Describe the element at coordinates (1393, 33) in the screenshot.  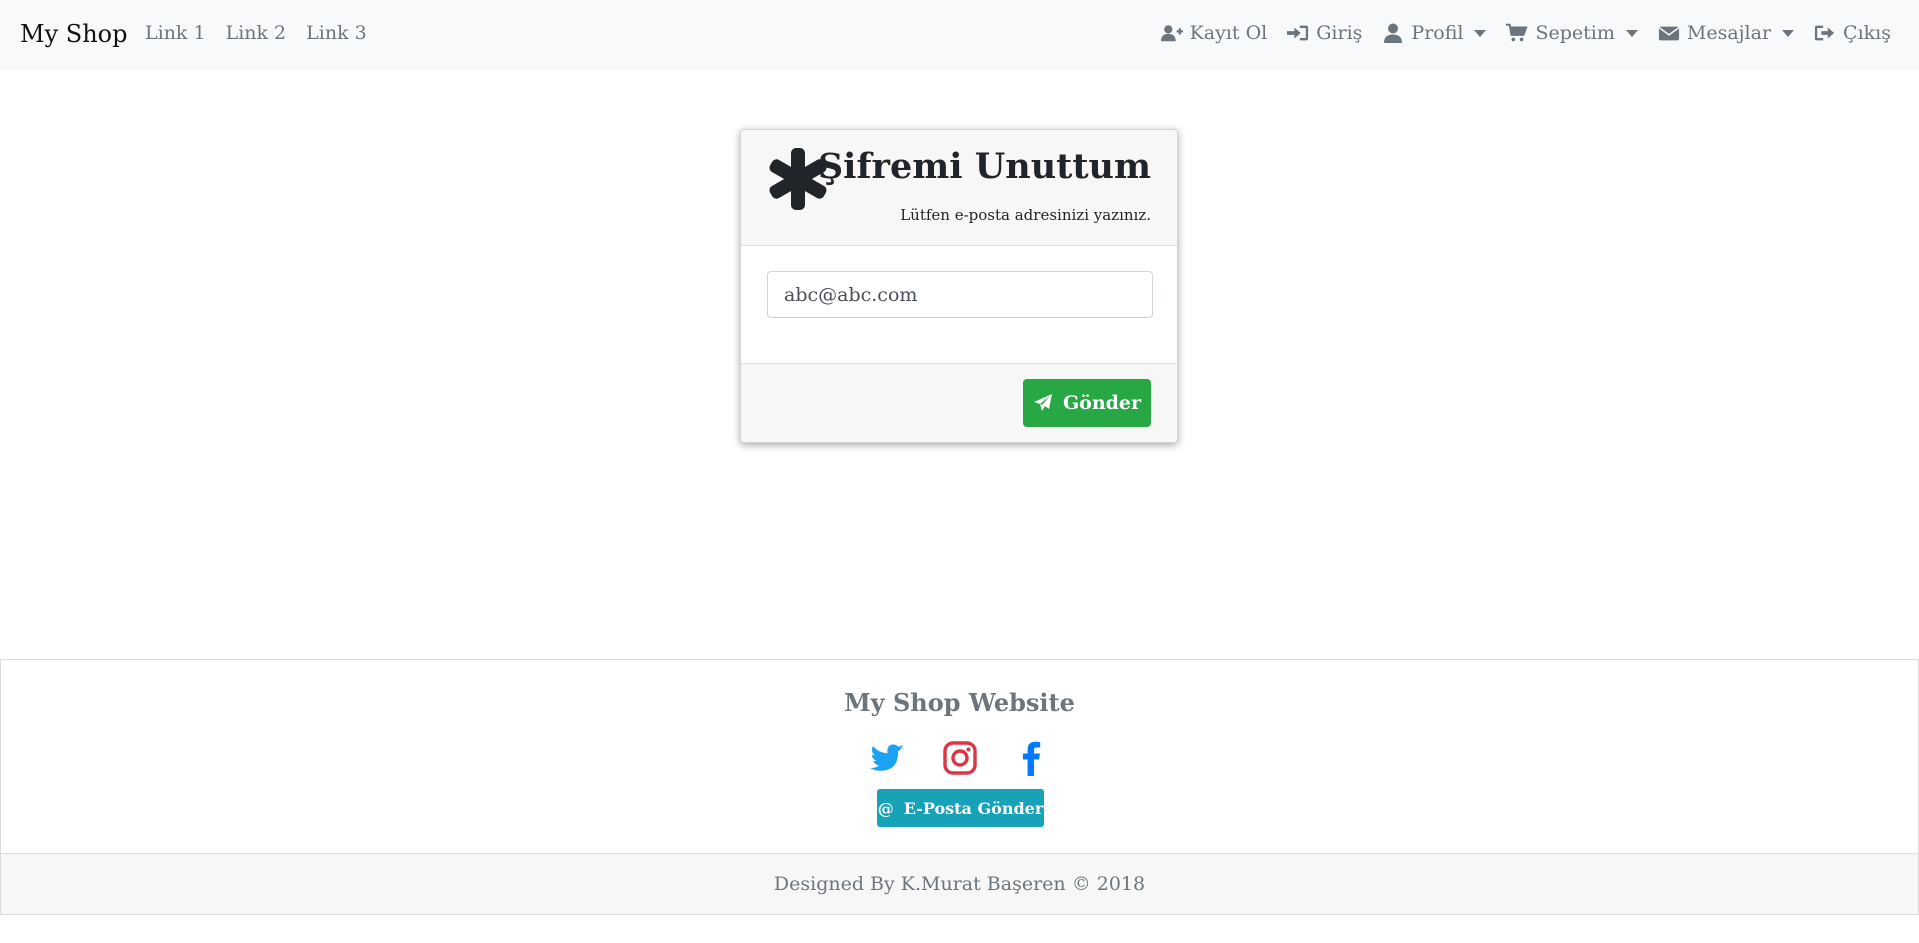
I see `user-icon` at that location.